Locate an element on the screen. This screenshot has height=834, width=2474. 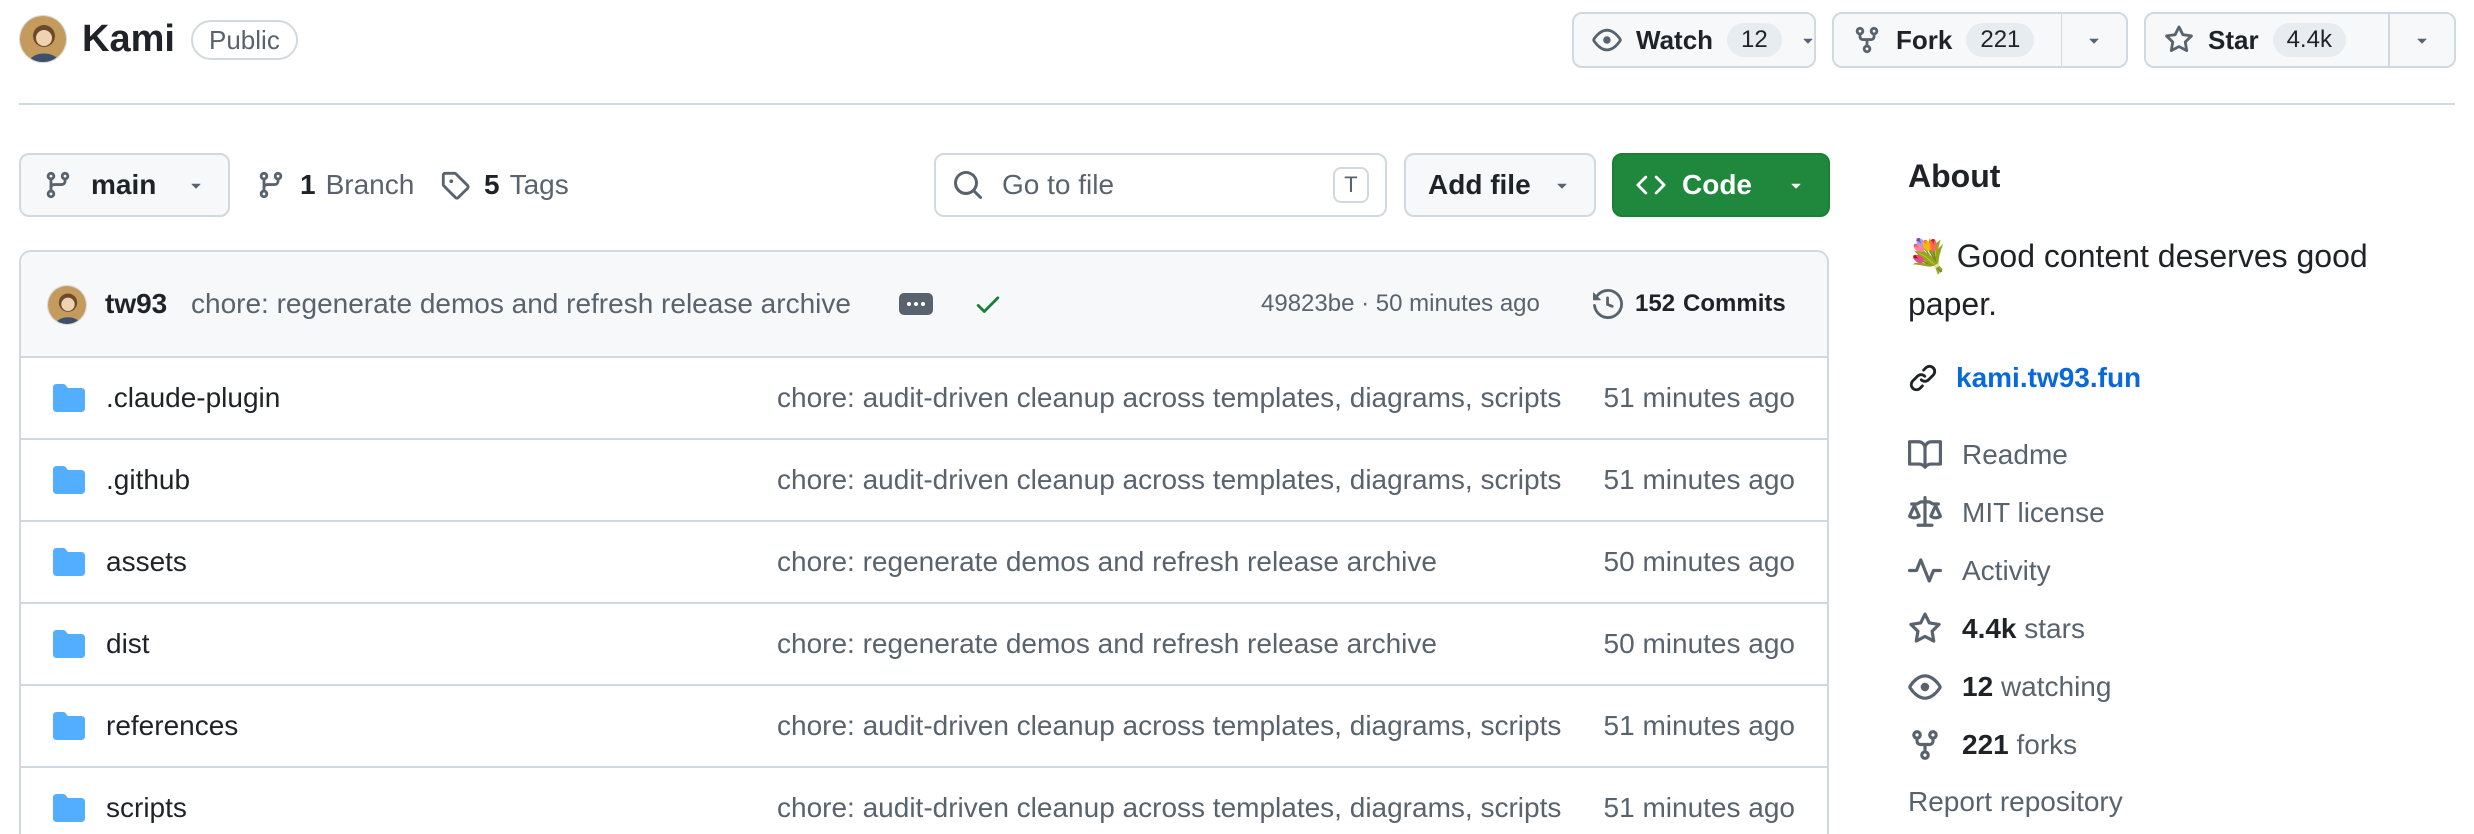
forks-link: 221 forks is located at coordinates (1992, 745).